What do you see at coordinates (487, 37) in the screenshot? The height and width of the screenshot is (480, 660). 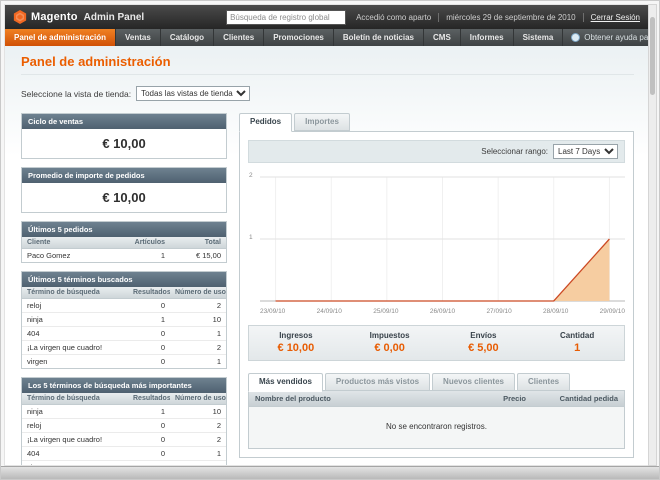 I see `nav-item-reports: Informes` at bounding box center [487, 37].